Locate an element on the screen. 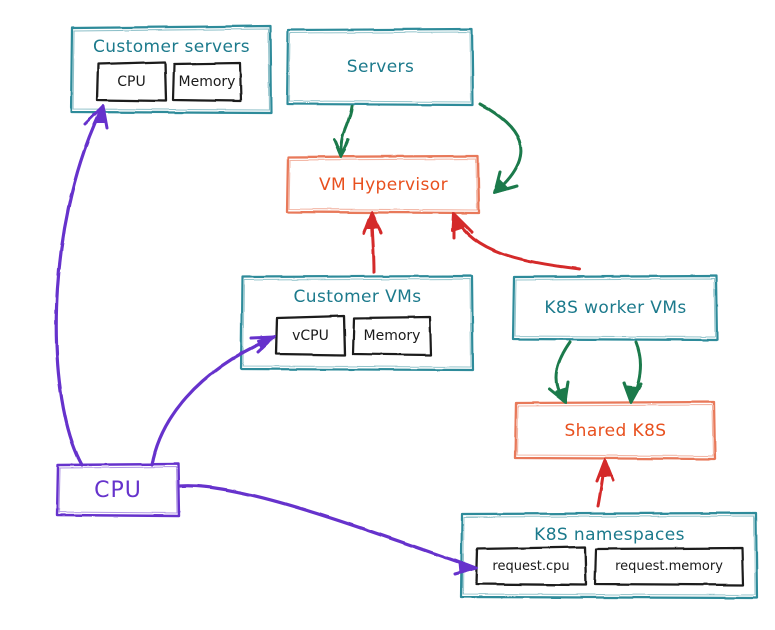 The image size is (775, 630). node-k8s-worker-vms is located at coordinates (615, 308).